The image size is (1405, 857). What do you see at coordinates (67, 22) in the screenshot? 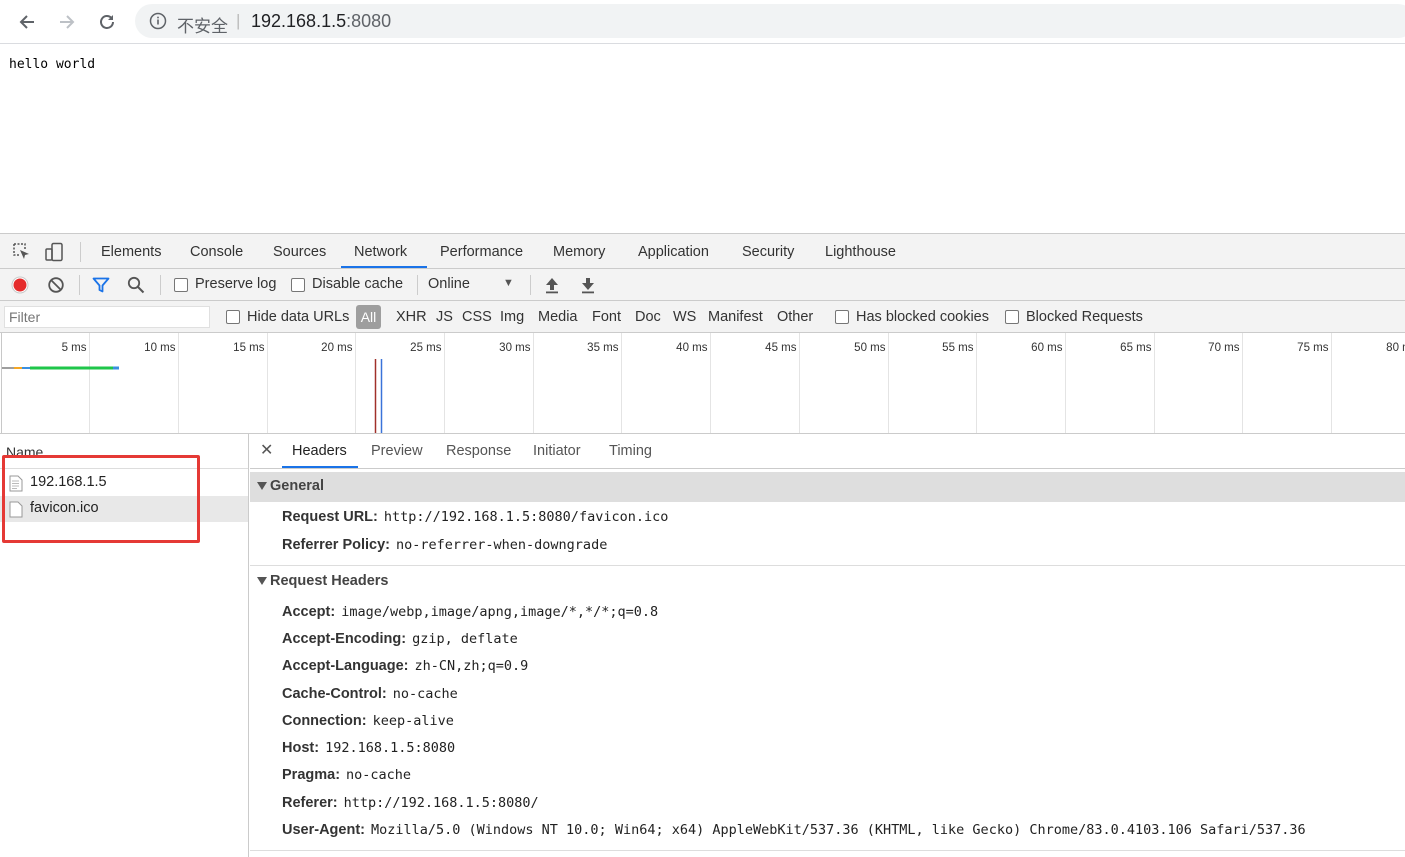
I see `forward-button` at bounding box center [67, 22].